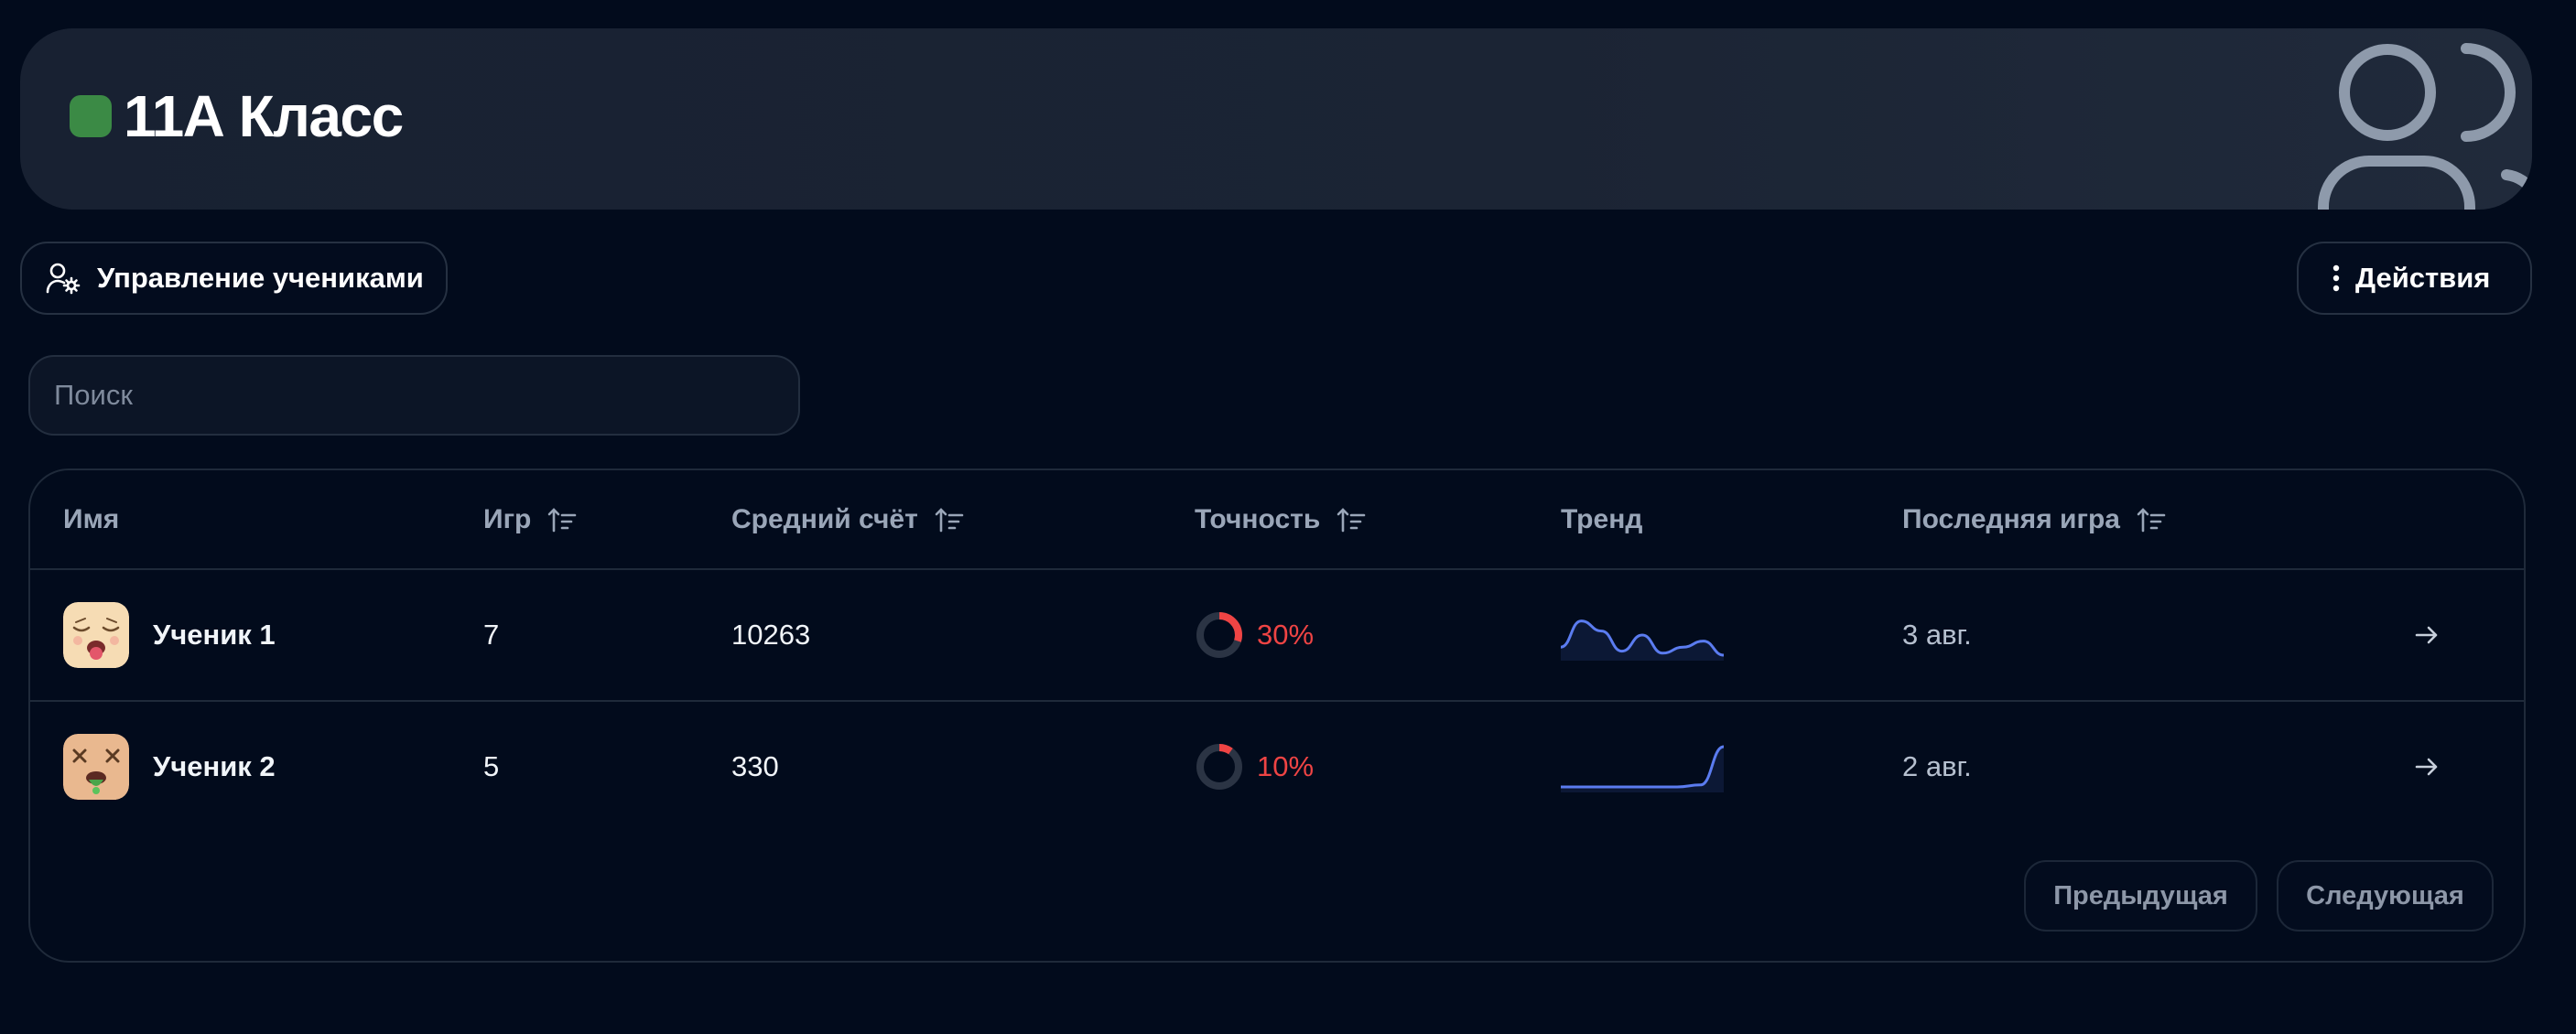 This screenshot has width=2576, height=1034. I want to click on column-header-name: Имя, so click(91, 519).